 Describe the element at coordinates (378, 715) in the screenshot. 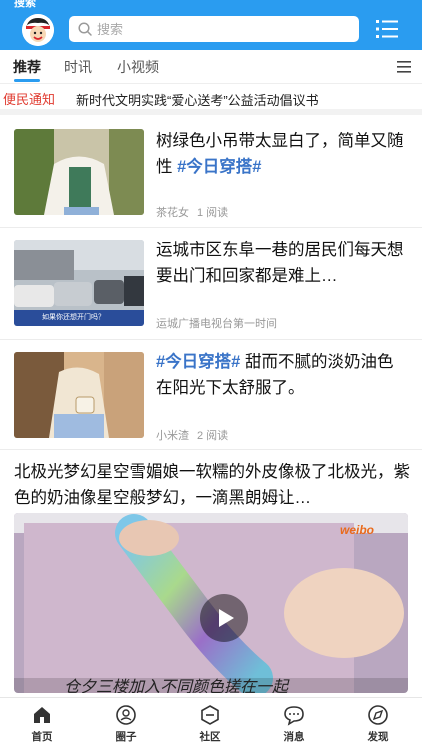

I see `discover-icon` at that location.